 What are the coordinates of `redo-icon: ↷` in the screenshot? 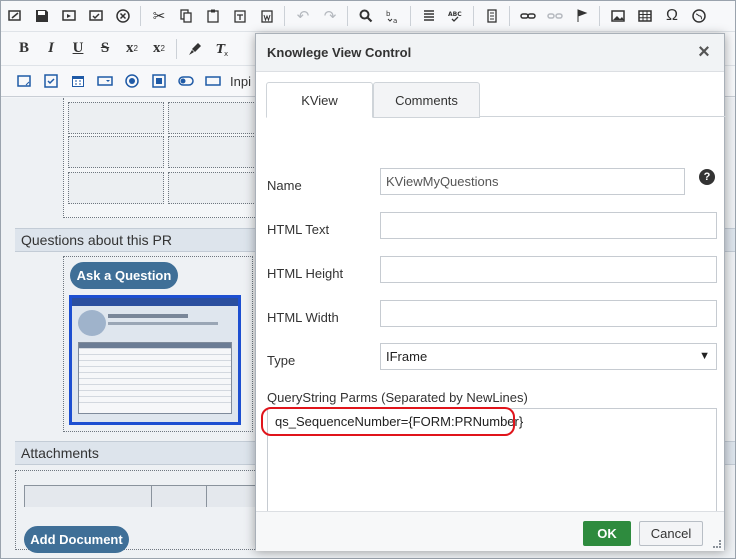 It's located at (330, 16).